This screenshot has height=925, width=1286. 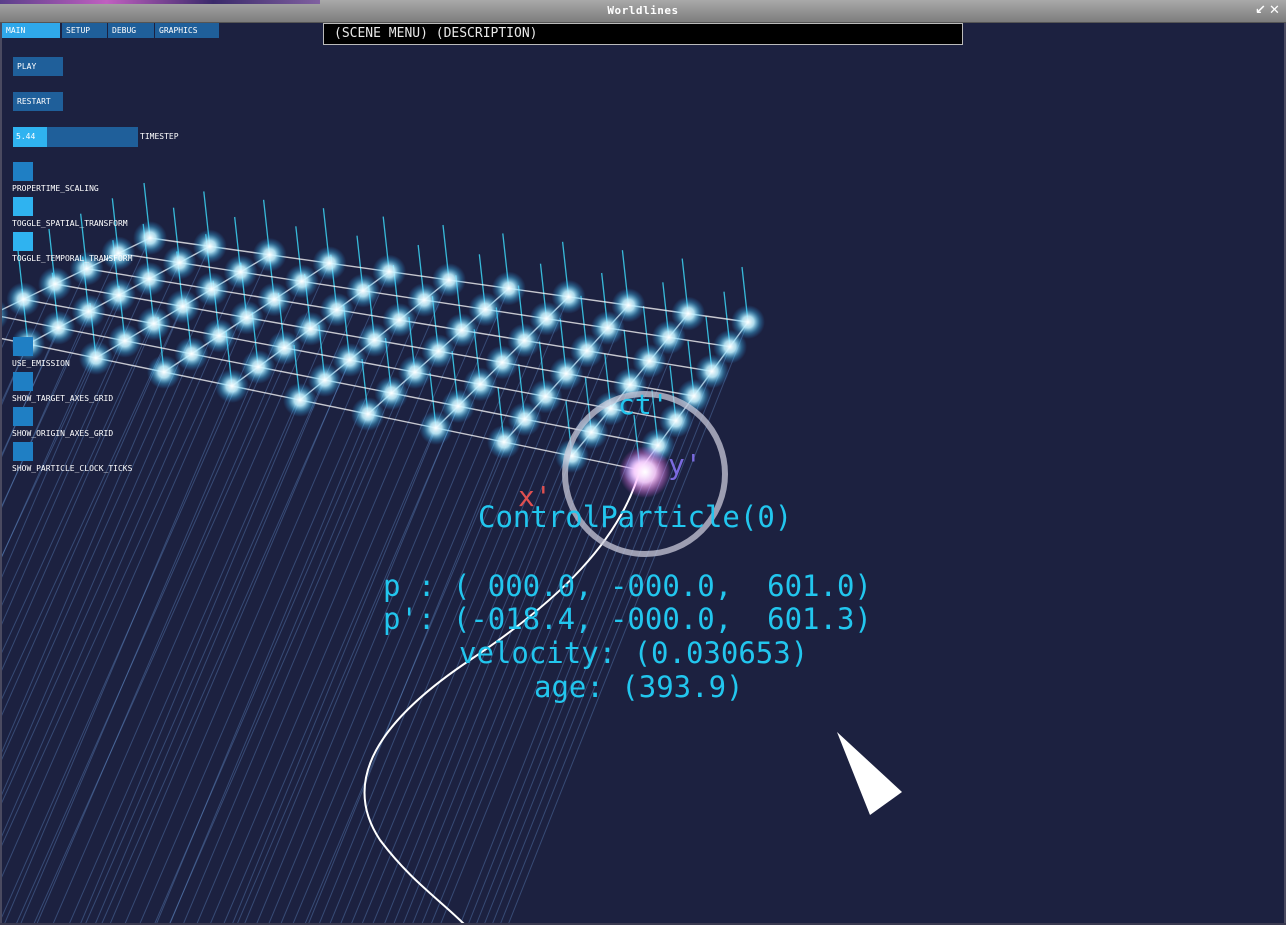 I want to click on toggle-label-propertime-scaling: PROPERTIME_SCALING, so click(x=55, y=188).